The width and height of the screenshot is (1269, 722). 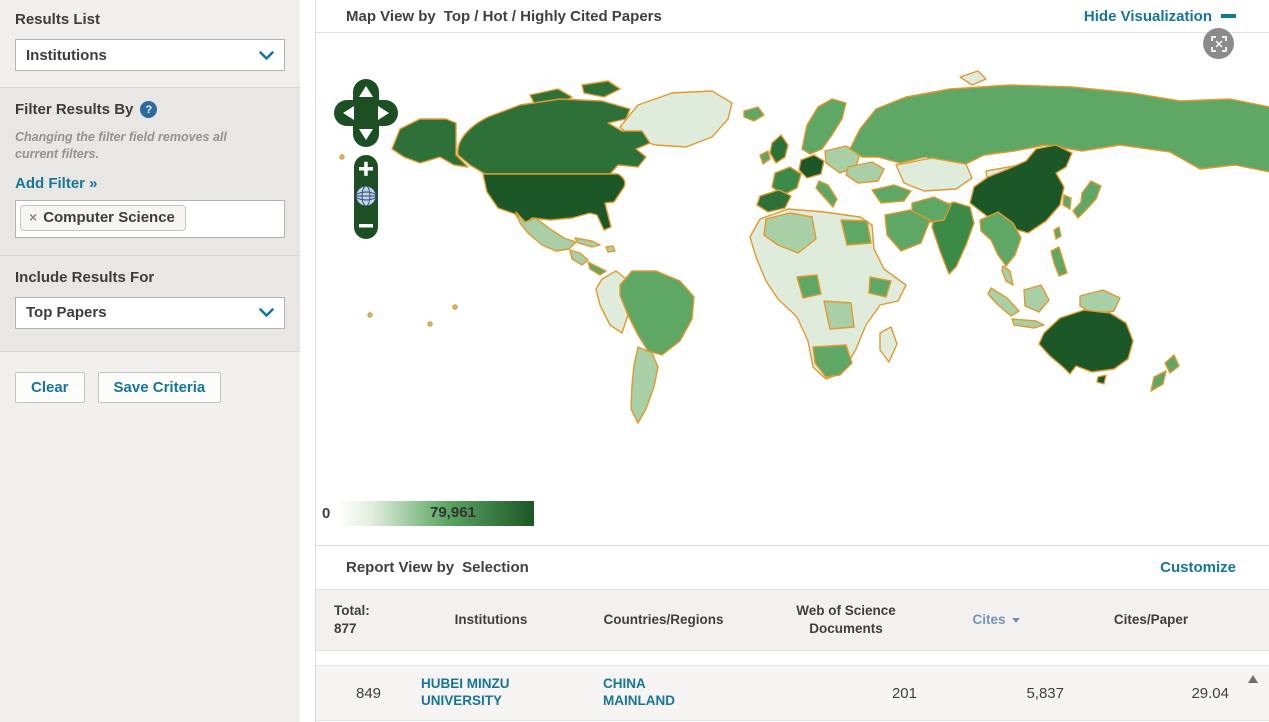 What do you see at coordinates (663, 620) in the screenshot?
I see `col-header-countries: Countries/Regions` at bounding box center [663, 620].